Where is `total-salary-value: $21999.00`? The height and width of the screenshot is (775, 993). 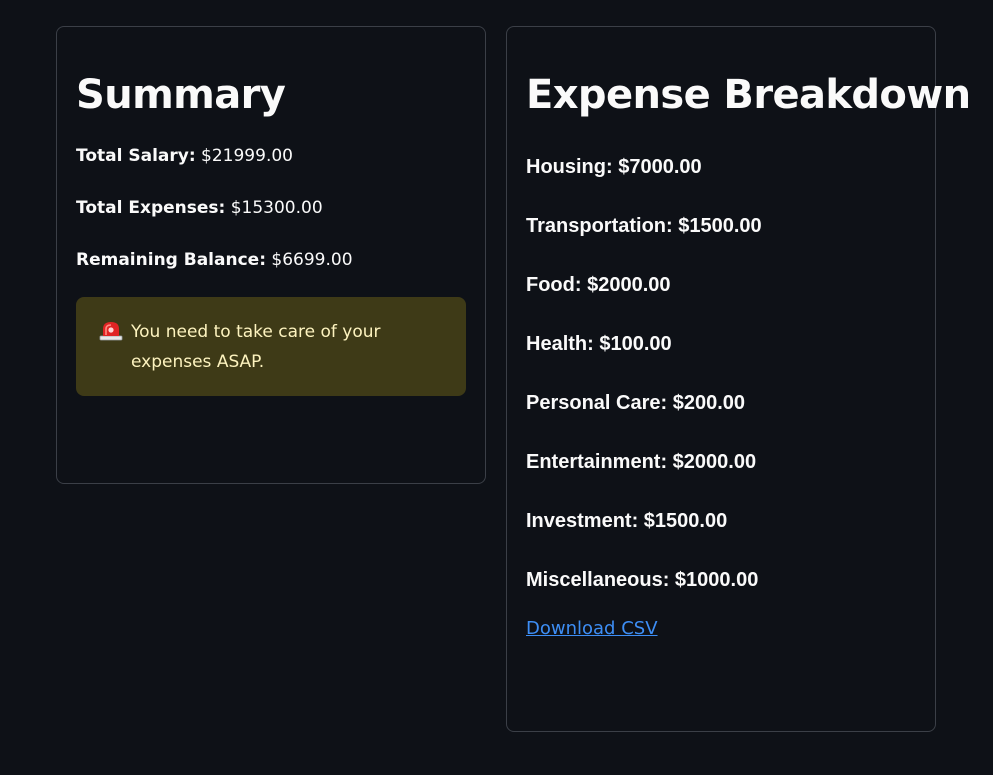 total-salary-value: $21999.00 is located at coordinates (247, 156).